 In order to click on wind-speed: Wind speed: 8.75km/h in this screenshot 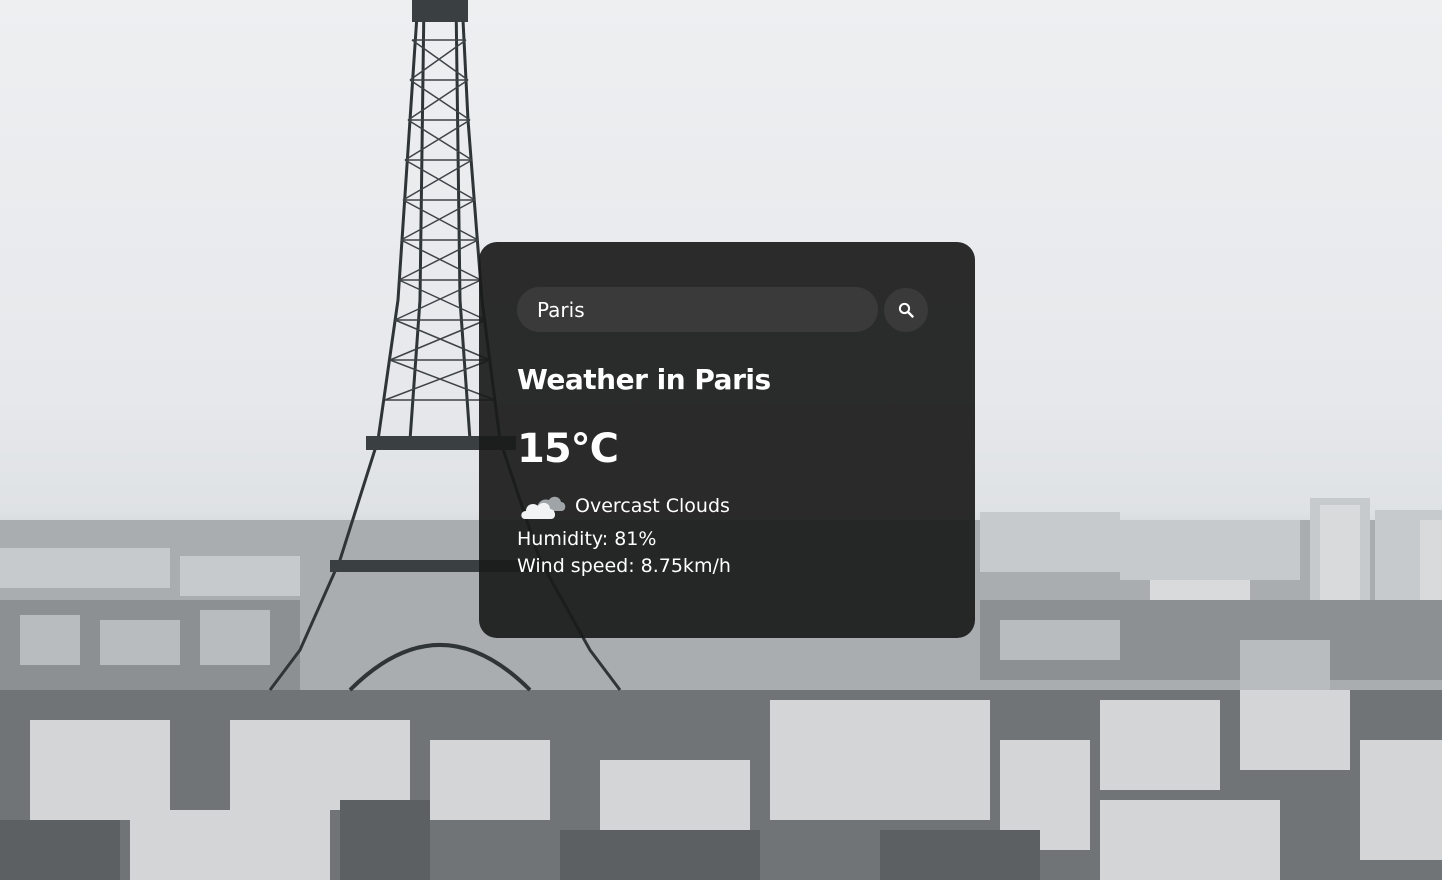, I will do `click(624, 566)`.